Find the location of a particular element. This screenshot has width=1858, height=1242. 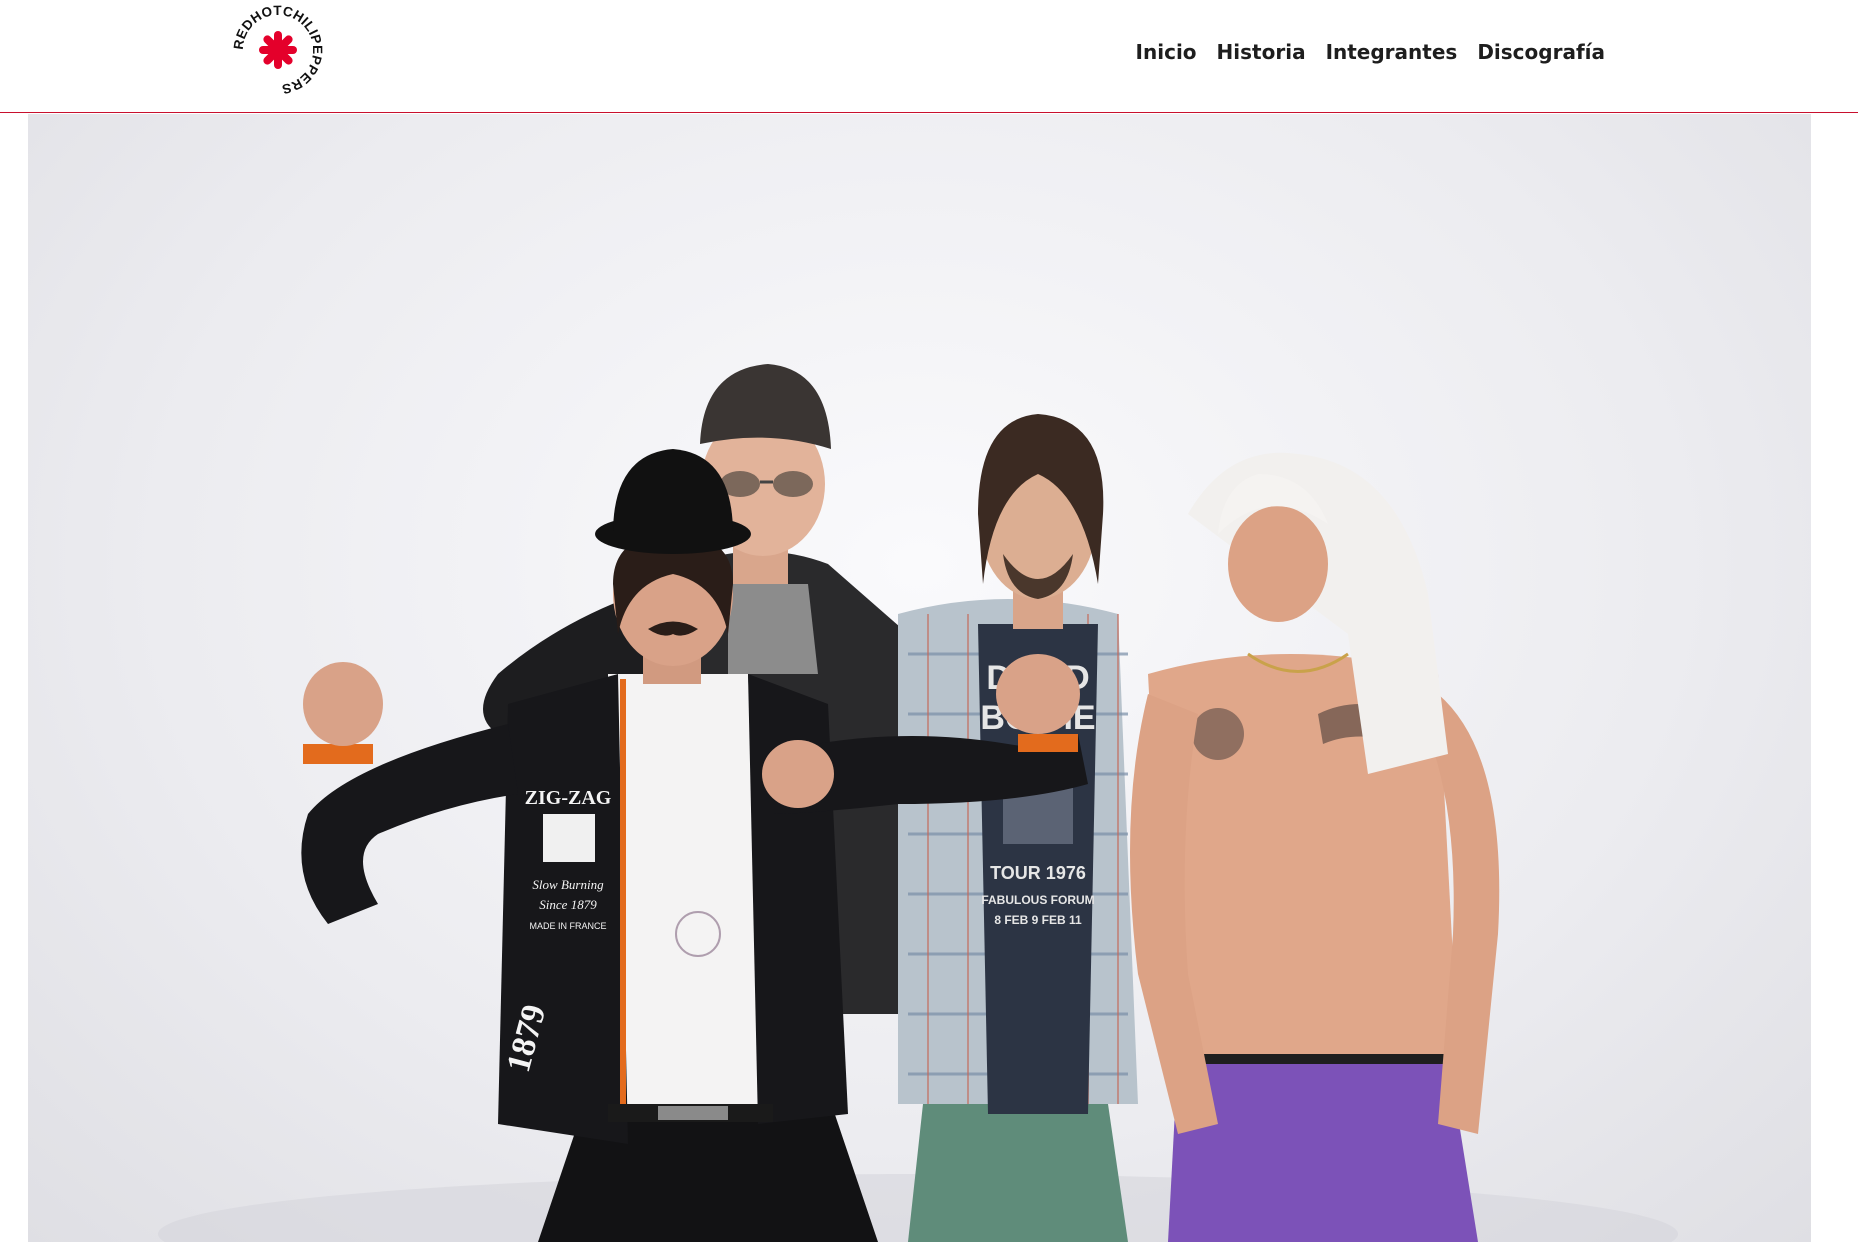

jacket-brand: ZIG-ZAG is located at coordinates (568, 798).